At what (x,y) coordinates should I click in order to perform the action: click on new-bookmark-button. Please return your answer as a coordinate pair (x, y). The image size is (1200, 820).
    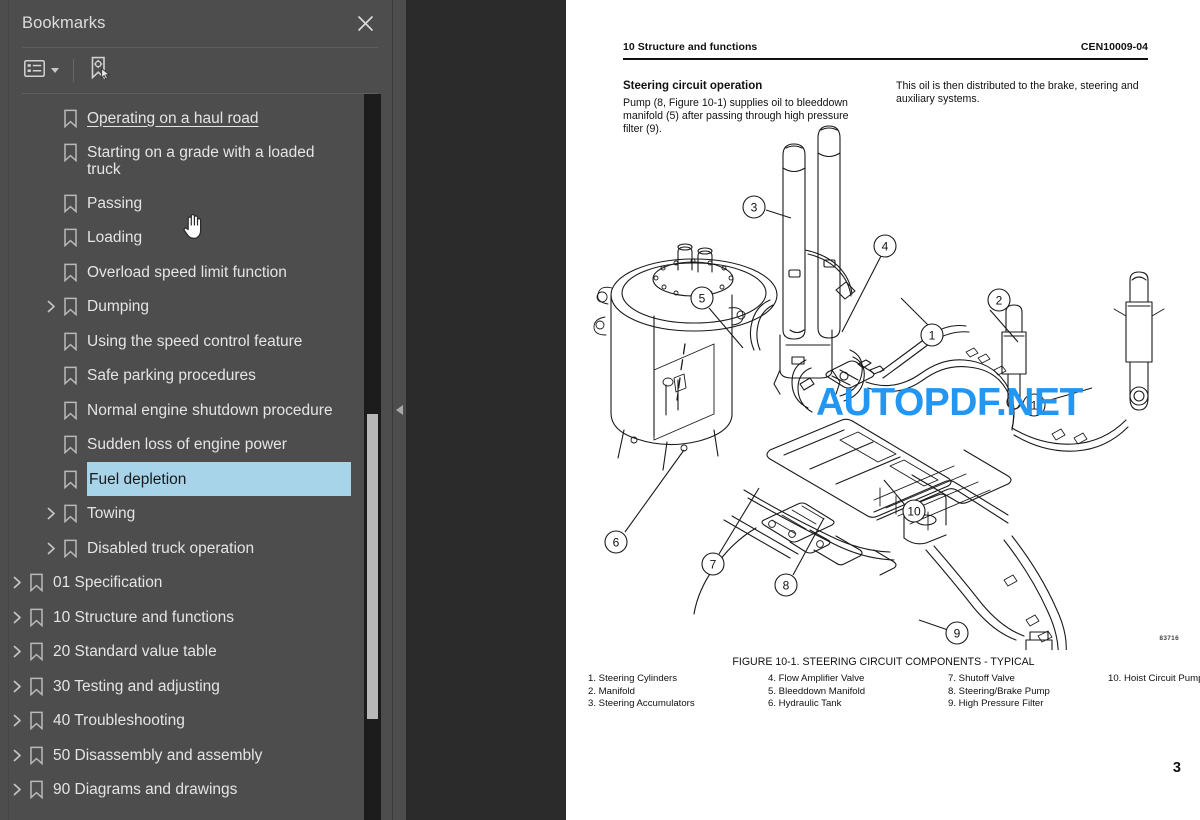
    Looking at the image, I should click on (100, 71).